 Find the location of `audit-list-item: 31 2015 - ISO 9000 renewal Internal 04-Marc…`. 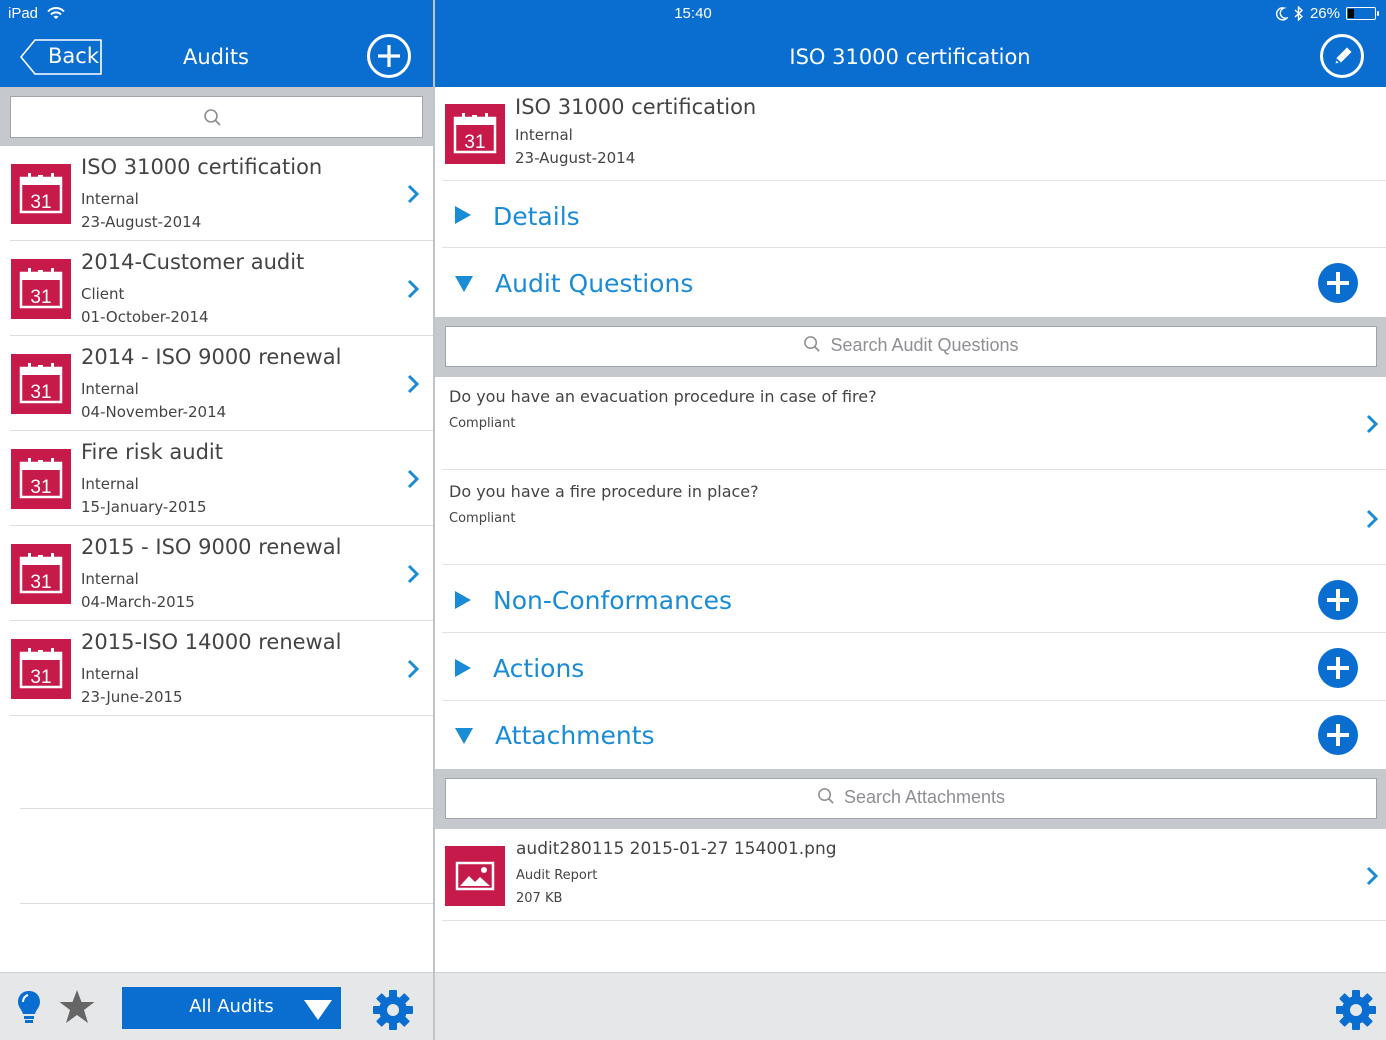

audit-list-item: 31 2015 - ISO 9000 renewal Internal 04-Marc… is located at coordinates (216, 573).